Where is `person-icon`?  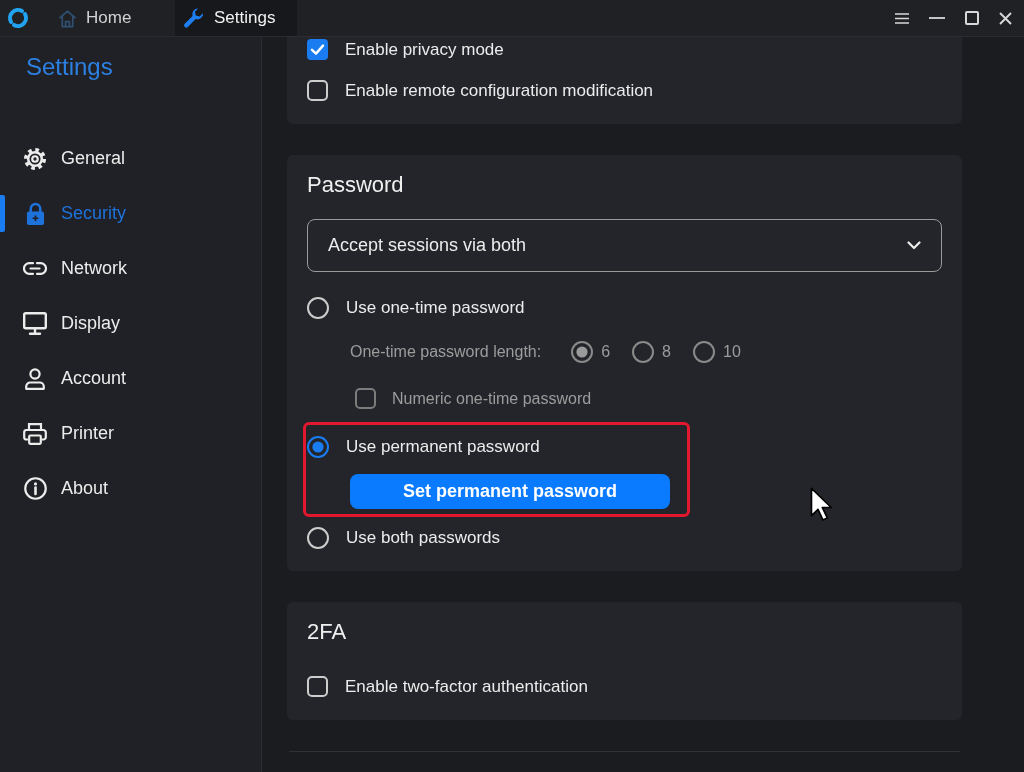 person-icon is located at coordinates (35, 378).